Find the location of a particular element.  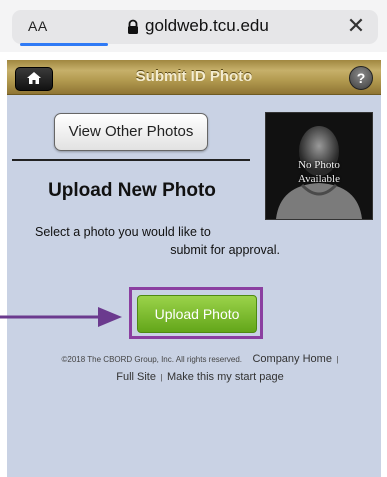

address-bar: AA goldweb.tcu.edu ✕ is located at coordinates (195, 27).